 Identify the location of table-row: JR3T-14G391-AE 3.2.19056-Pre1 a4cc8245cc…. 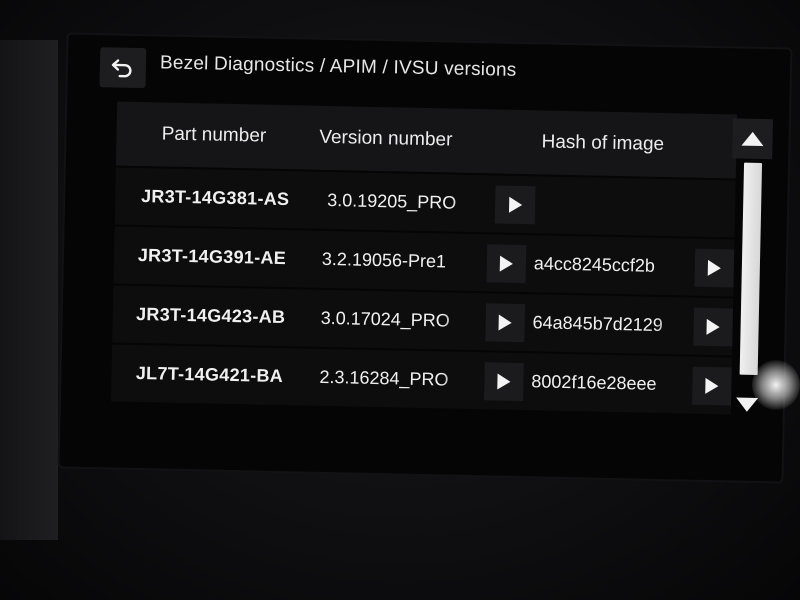
(424, 261).